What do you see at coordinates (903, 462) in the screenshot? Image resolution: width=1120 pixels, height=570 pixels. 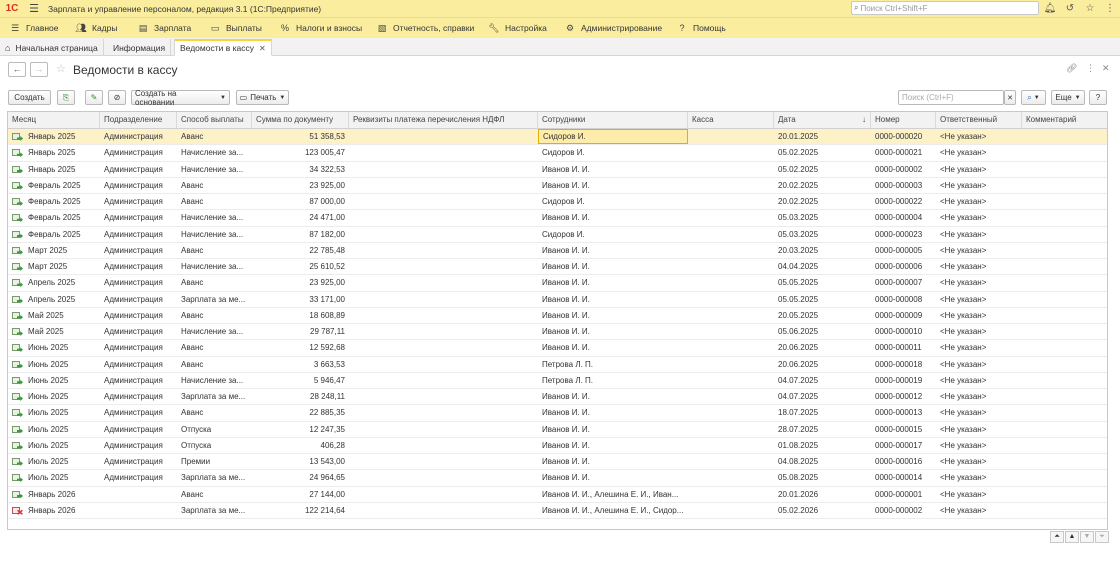 I see `cell-number: 0000-000016` at bounding box center [903, 462].